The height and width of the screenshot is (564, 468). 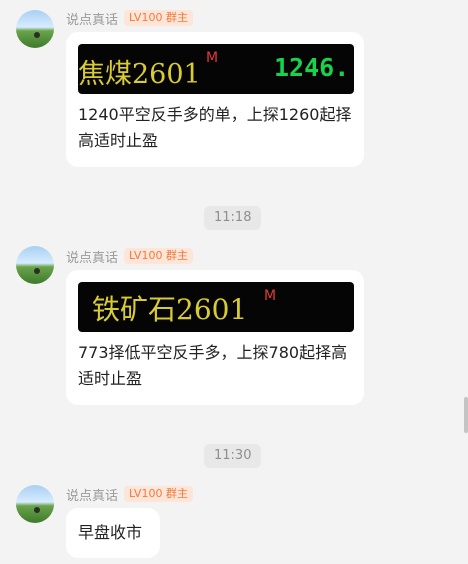 I want to click on message-header: 说点真话 LV100 群主, so click(x=129, y=494).